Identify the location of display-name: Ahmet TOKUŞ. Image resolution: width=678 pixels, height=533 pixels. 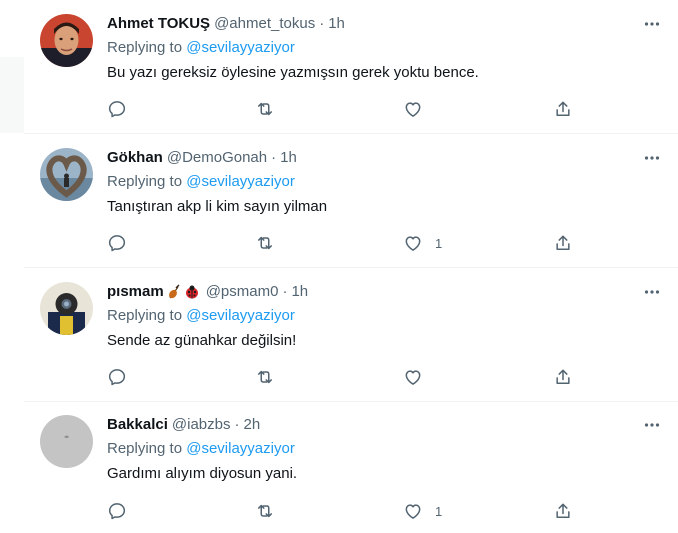
(158, 24).